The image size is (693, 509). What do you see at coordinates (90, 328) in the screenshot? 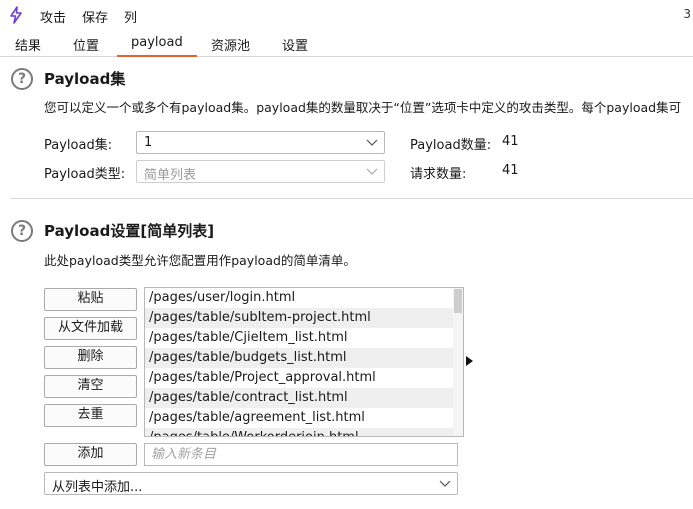
I see `load-from-file-button: 从文件加载` at bounding box center [90, 328].